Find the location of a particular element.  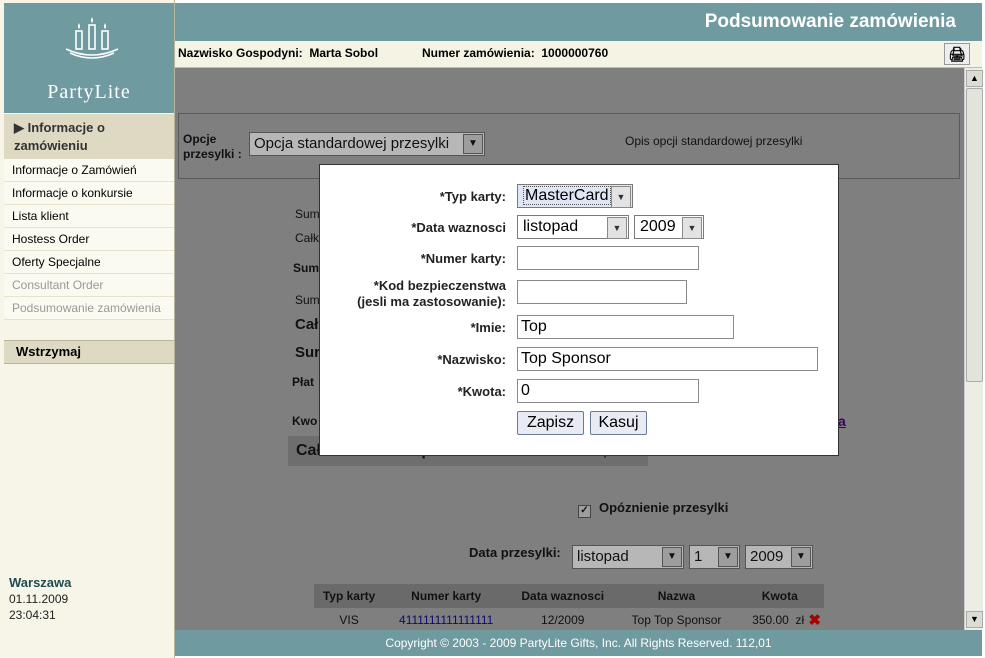

hold-button: Wstrzymaj is located at coordinates (89, 352).